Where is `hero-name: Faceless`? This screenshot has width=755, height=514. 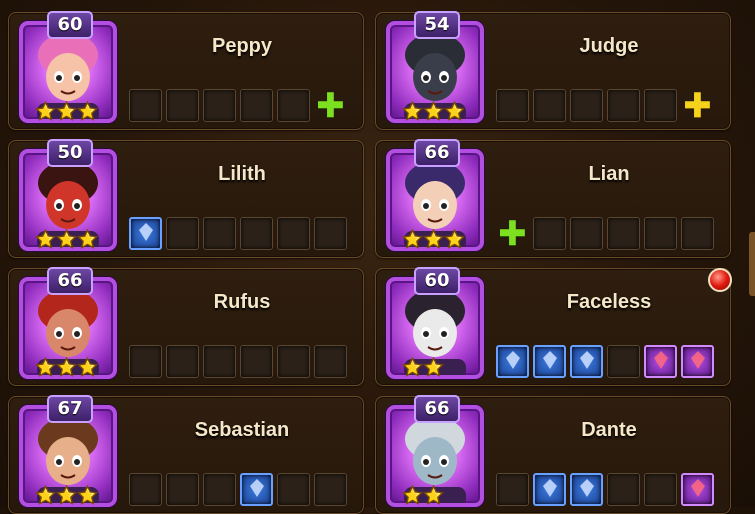
hero-name: Faceless is located at coordinates (609, 302).